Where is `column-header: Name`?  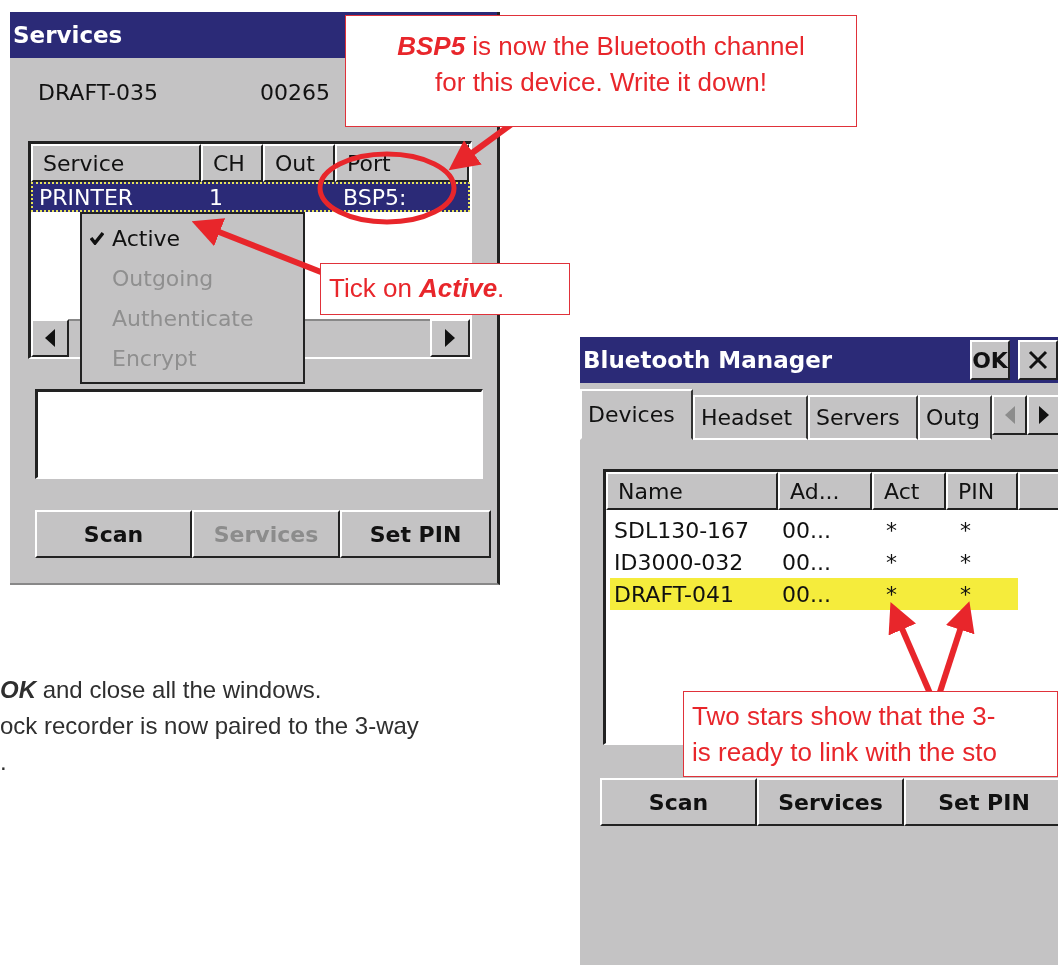 column-header: Name is located at coordinates (692, 491).